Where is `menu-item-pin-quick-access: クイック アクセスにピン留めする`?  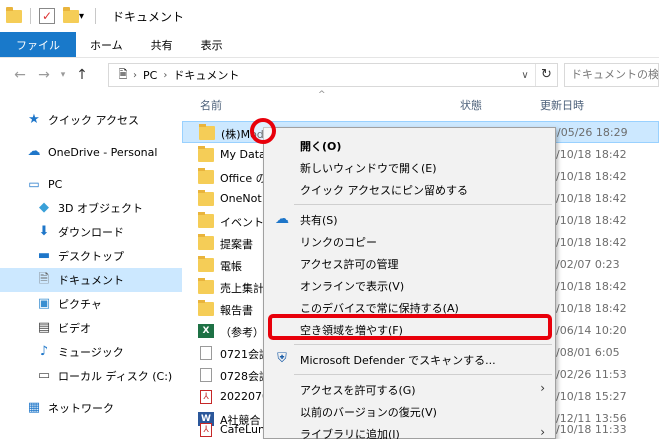 menu-item-pin-quick-access: クイック アクセスにピン留めする is located at coordinates (409, 189).